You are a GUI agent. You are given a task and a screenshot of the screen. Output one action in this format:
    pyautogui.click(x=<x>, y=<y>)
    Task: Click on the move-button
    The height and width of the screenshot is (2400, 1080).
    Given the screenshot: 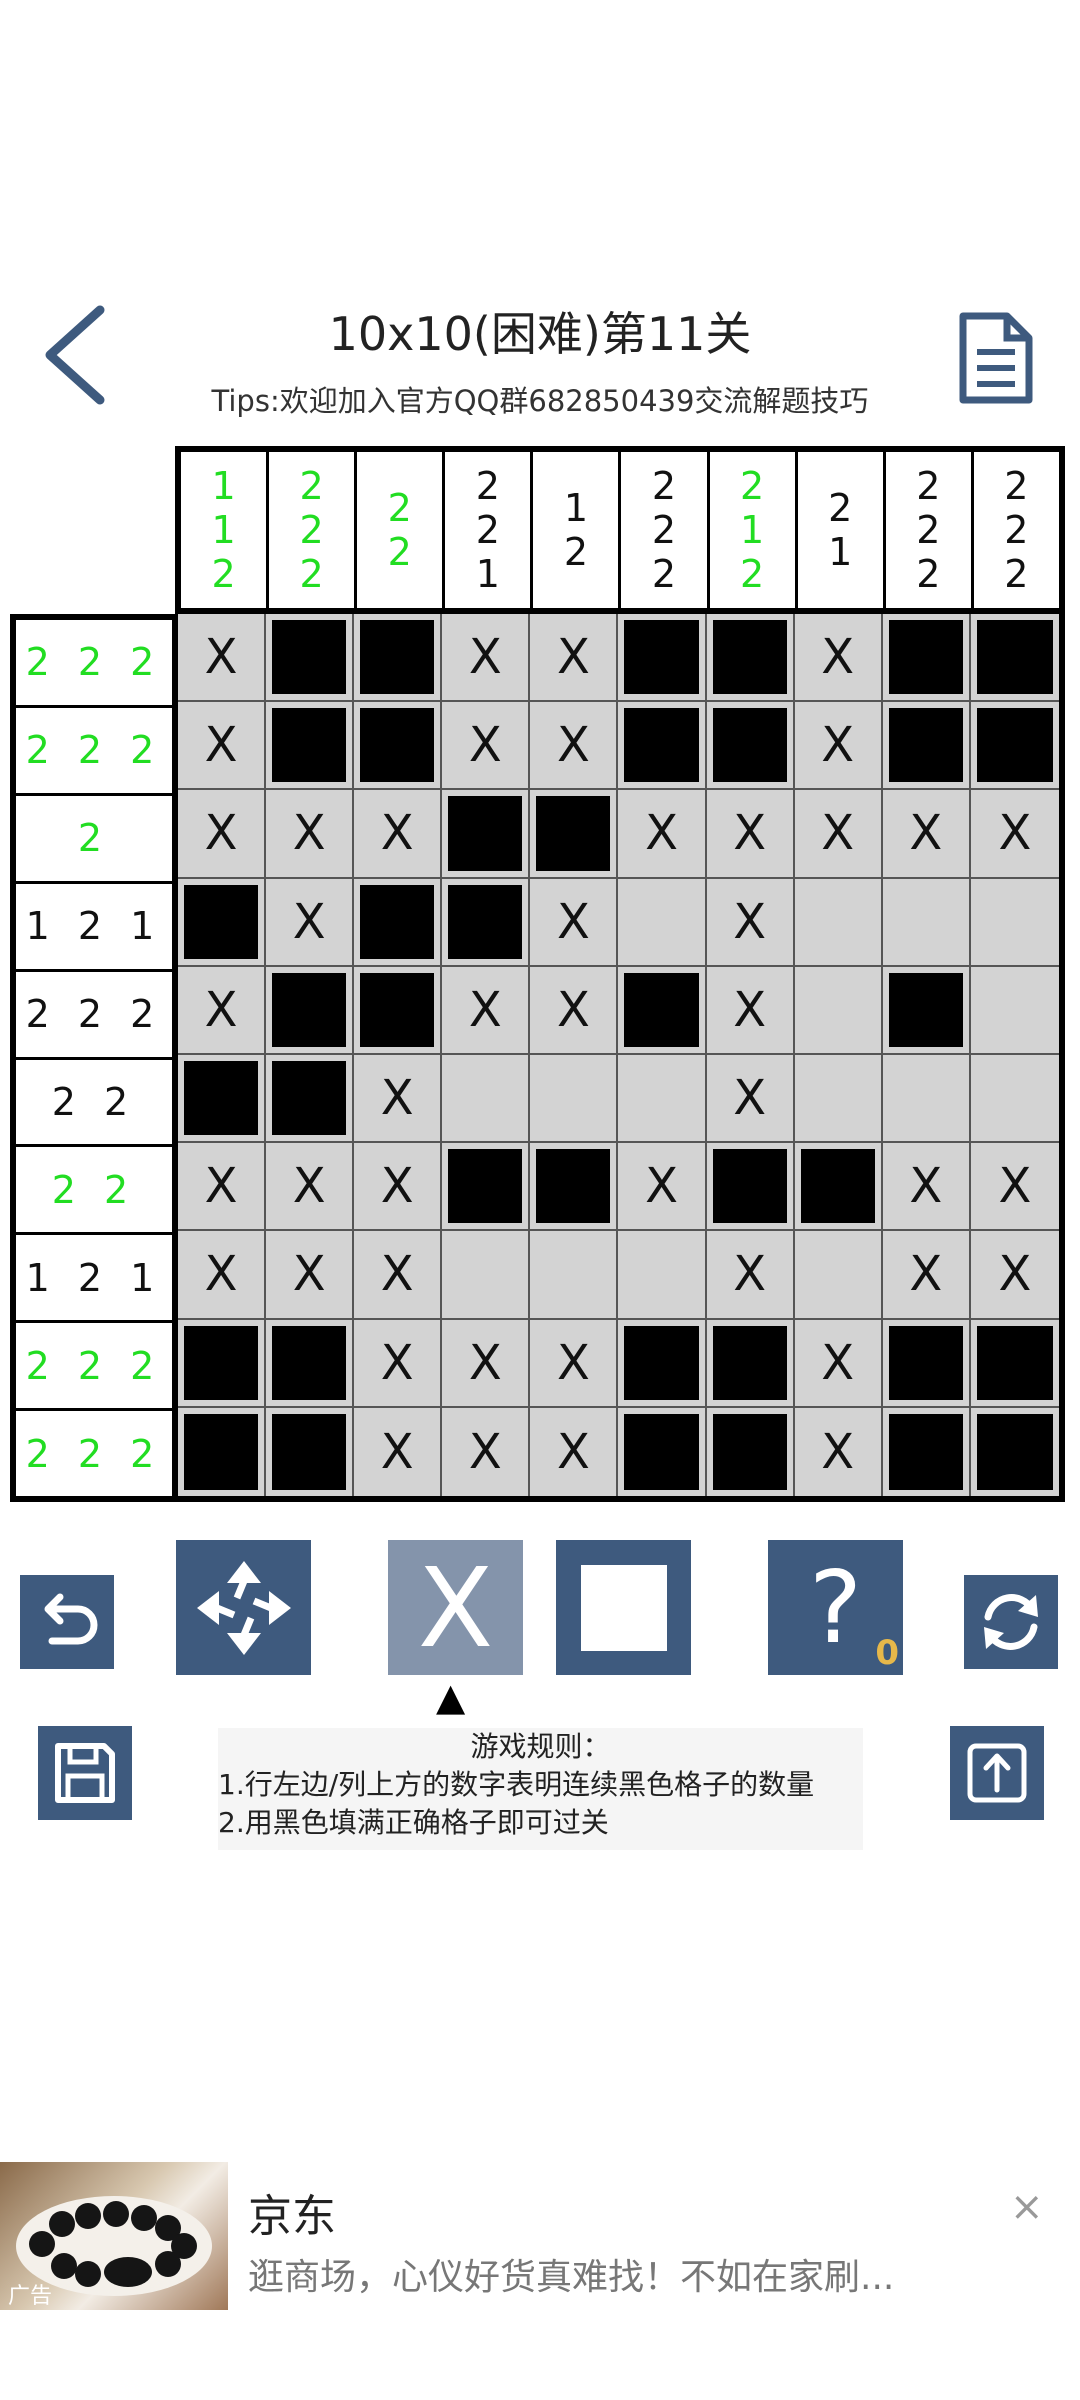 What is the action you would take?
    pyautogui.click(x=243, y=1607)
    